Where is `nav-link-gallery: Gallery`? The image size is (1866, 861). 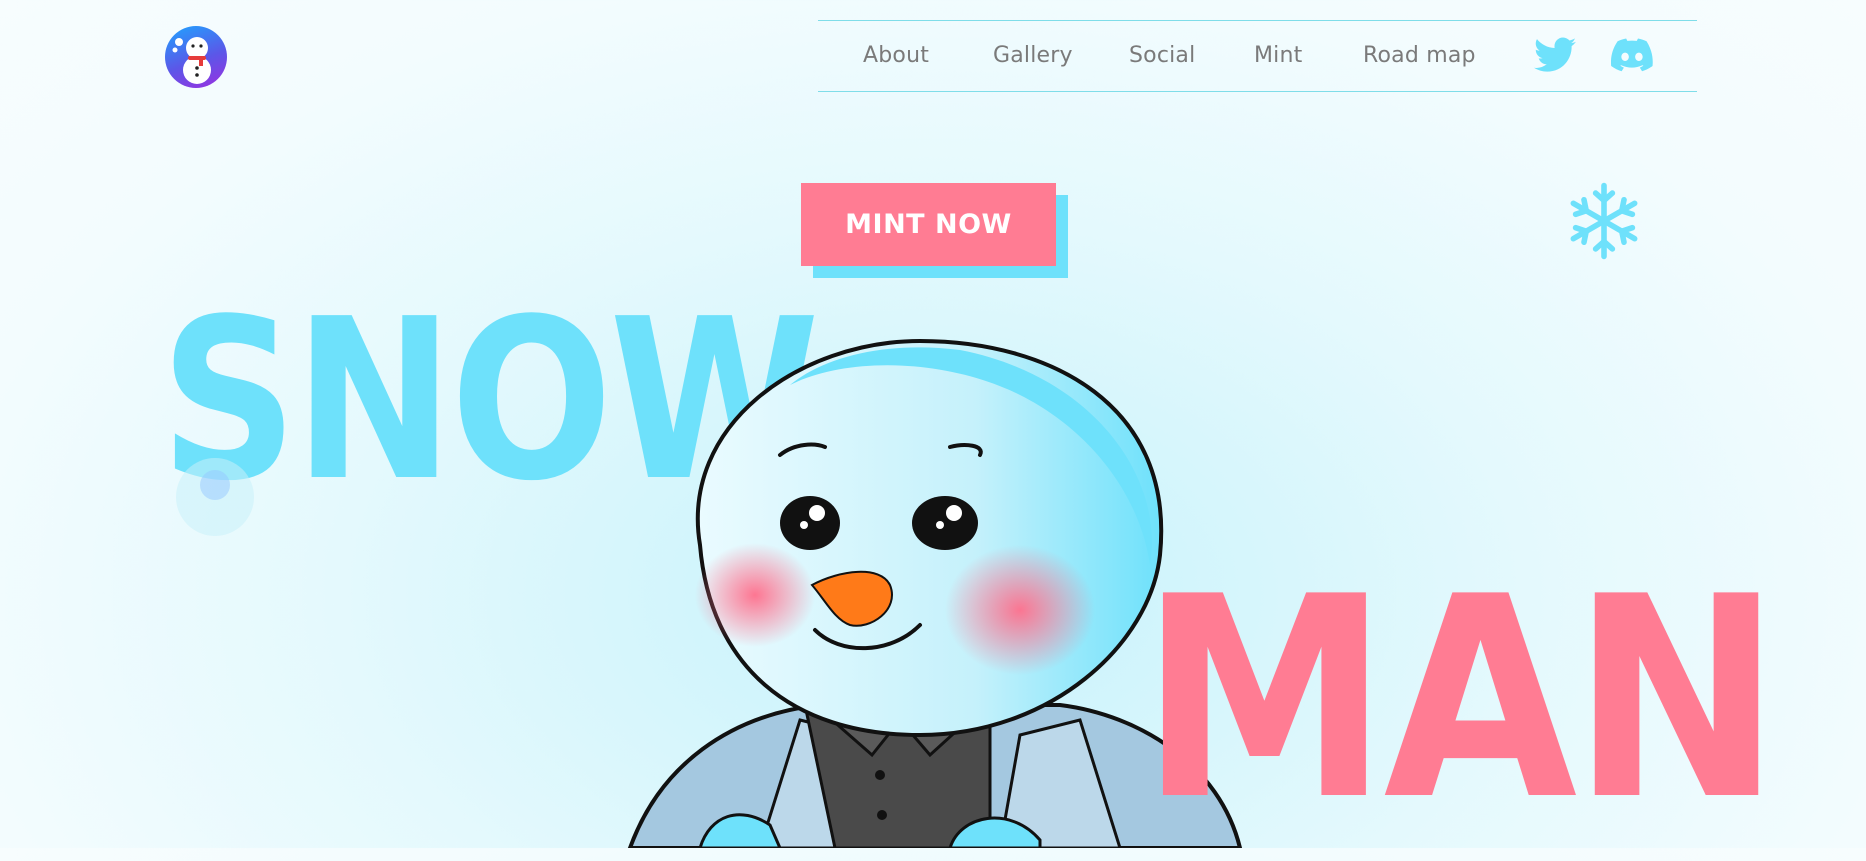 nav-link-gallery: Gallery is located at coordinates (1033, 55).